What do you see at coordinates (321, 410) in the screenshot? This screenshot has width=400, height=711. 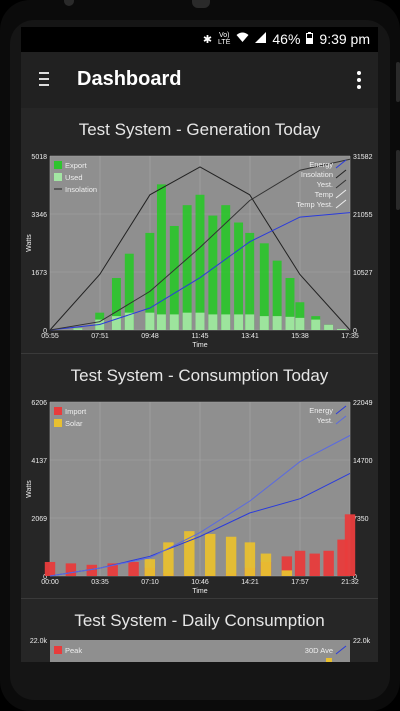 I see `legend-label: Energy` at bounding box center [321, 410].